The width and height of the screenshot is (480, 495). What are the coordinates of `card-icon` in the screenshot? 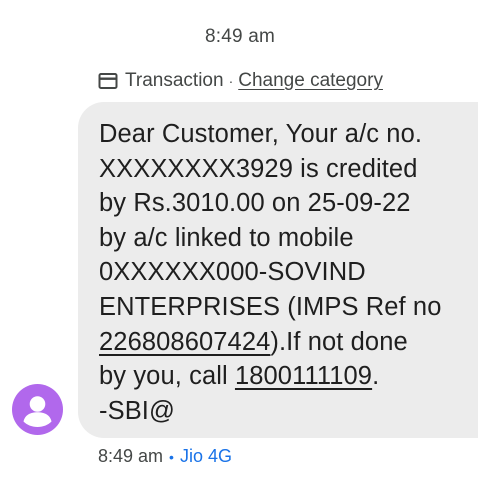 It's located at (108, 81).